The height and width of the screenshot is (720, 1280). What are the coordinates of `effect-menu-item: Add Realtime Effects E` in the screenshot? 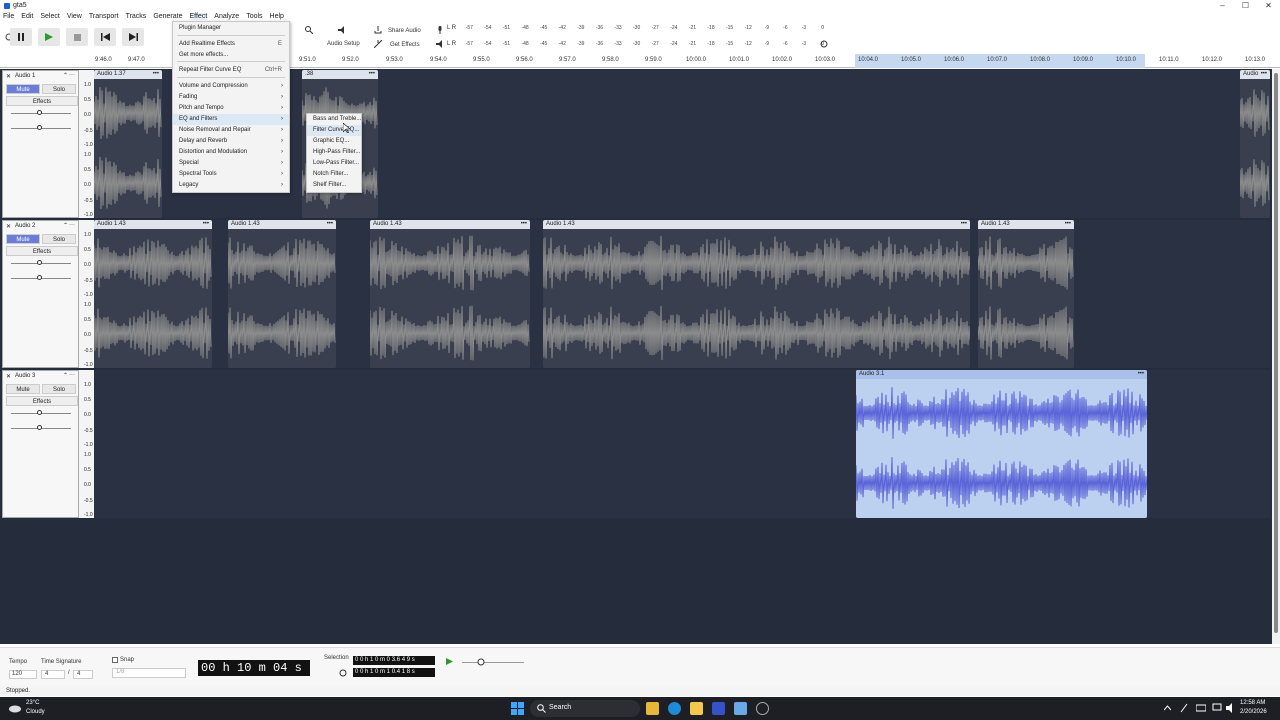 It's located at (231, 44).